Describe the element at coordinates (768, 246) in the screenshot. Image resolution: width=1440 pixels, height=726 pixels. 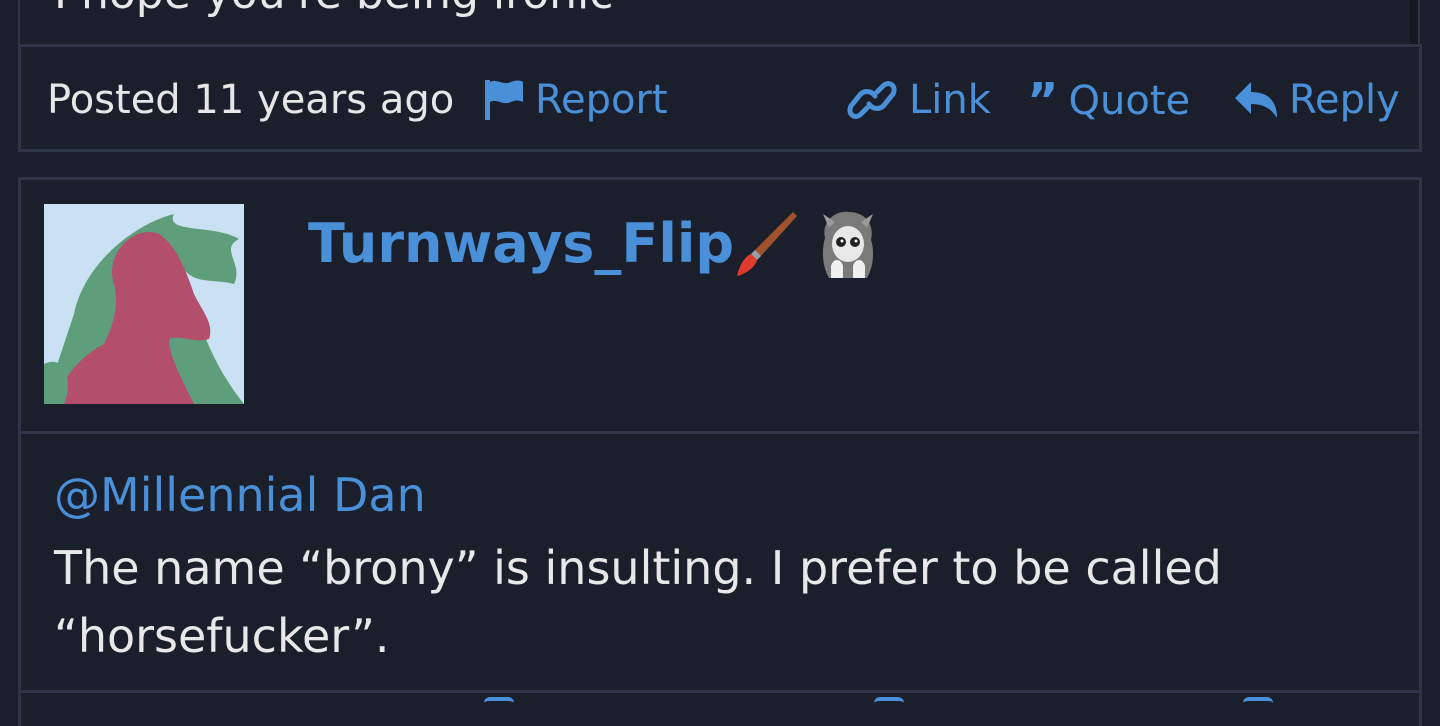
I see `paintbrush-icon` at that location.